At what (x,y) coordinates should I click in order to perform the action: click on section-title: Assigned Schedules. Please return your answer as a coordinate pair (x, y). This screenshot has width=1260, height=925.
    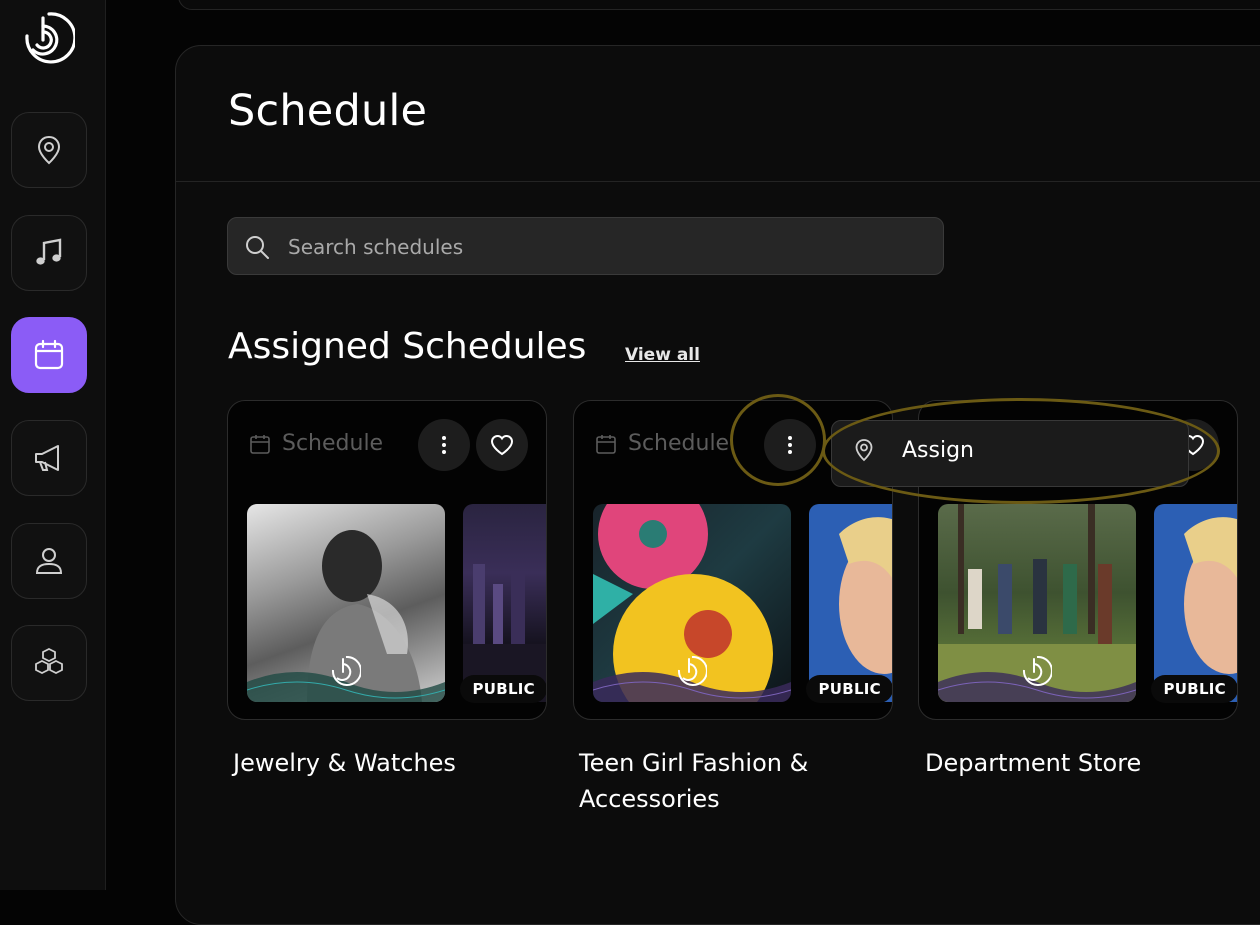
    Looking at the image, I should click on (407, 346).